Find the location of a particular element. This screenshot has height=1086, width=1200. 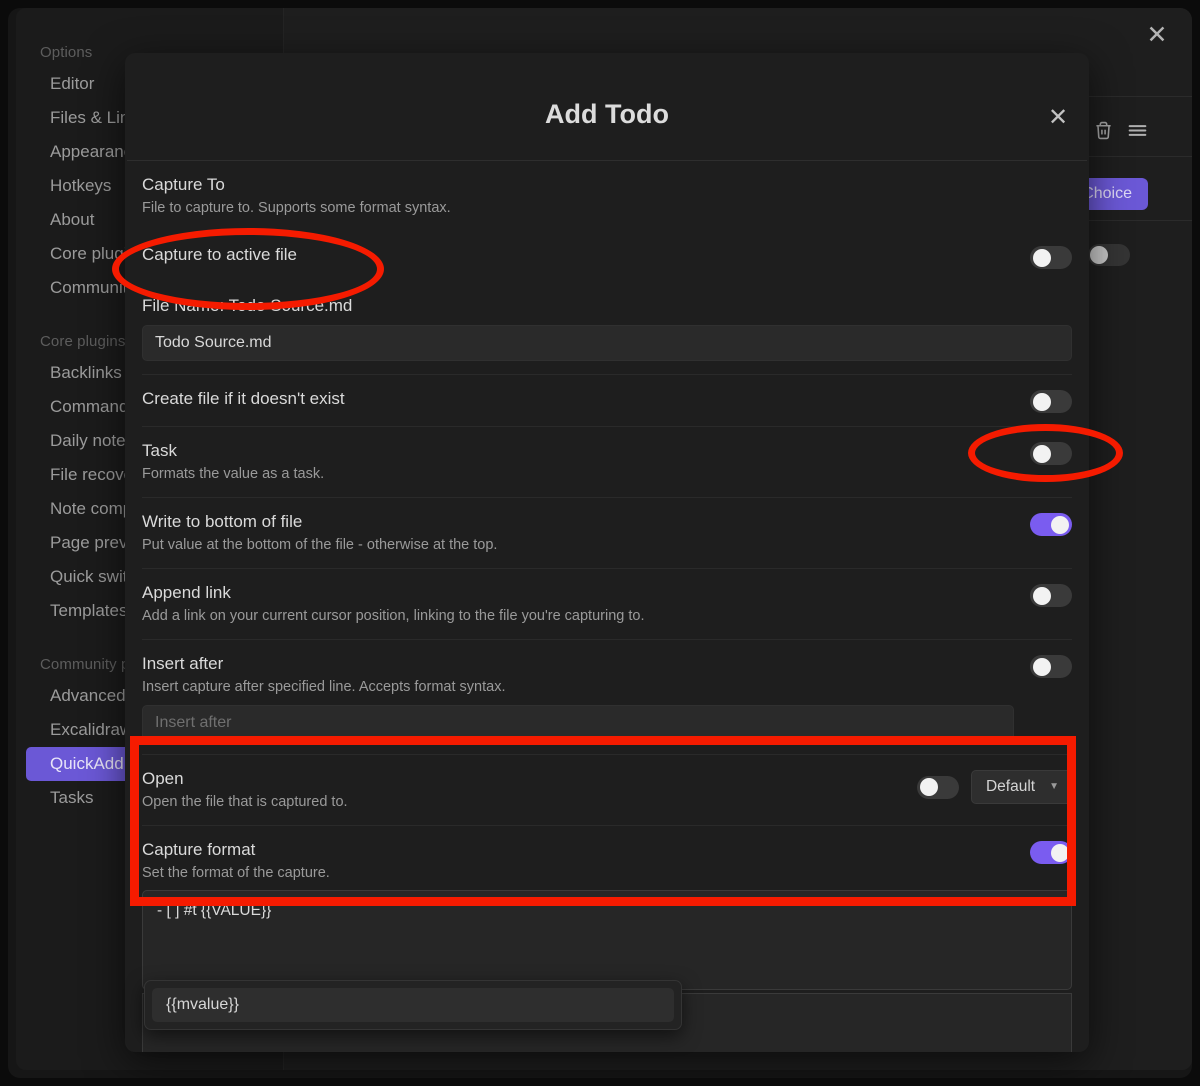

setting-create-file-name: Create file if it doesn't exist is located at coordinates (243, 398).